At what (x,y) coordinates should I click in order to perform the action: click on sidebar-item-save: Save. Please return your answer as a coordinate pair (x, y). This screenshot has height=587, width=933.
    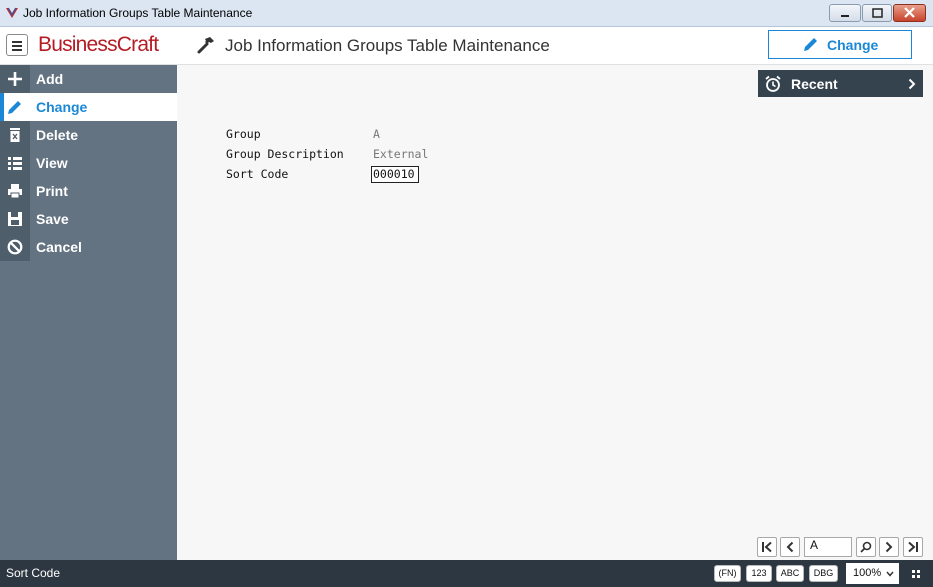
    Looking at the image, I should click on (88, 219).